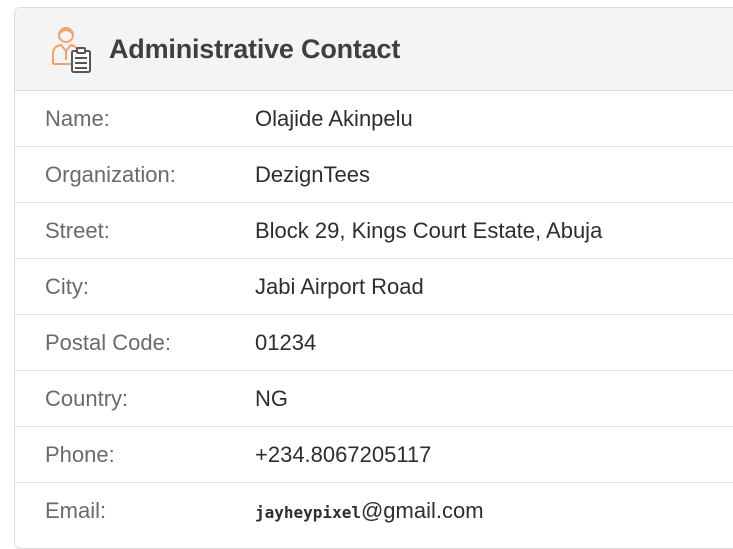 This screenshot has width=733, height=549. I want to click on field-value: Block 29, Kings Court Estate, Abuja, so click(429, 230).